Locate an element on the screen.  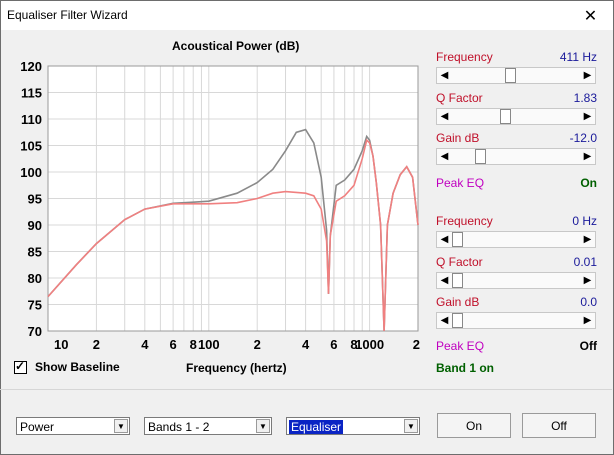
bands-select: Bands 1 - 2 ▼ is located at coordinates (208, 426).